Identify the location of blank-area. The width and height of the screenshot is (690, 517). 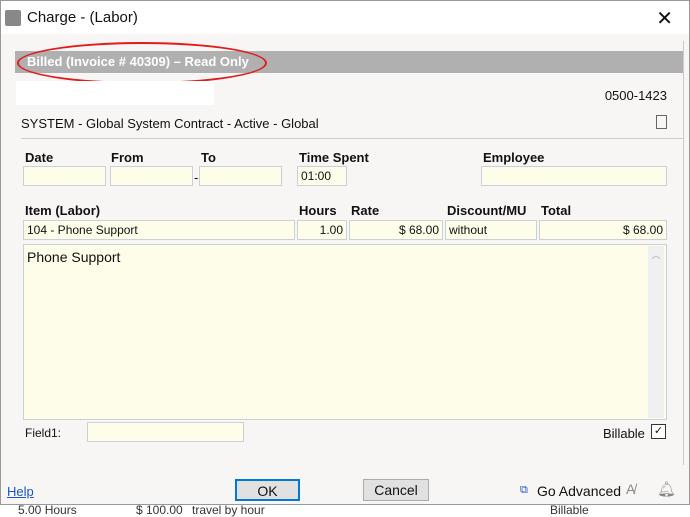
(115, 93).